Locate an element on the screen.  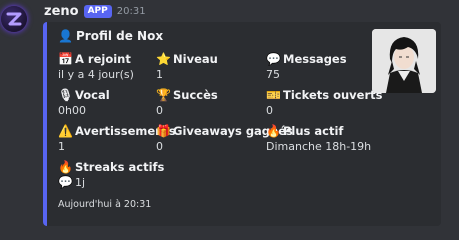
microphone-icon: 🎙 is located at coordinates (66, 94).